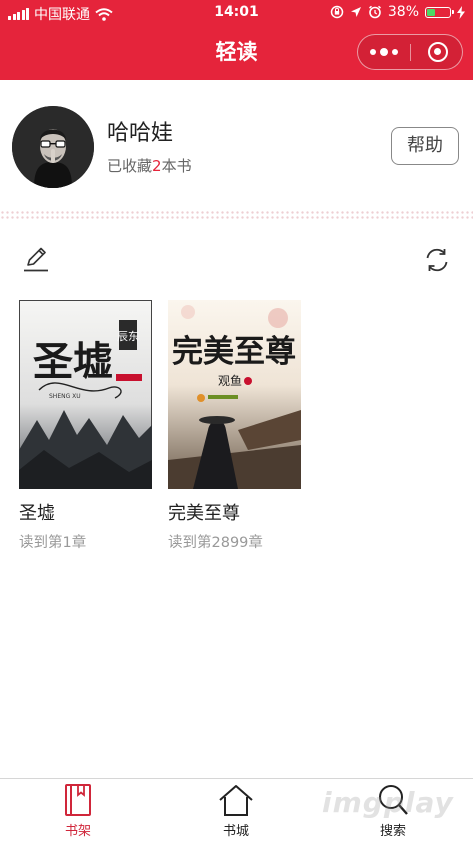  I want to click on mini-program-capsule, so click(410, 52).